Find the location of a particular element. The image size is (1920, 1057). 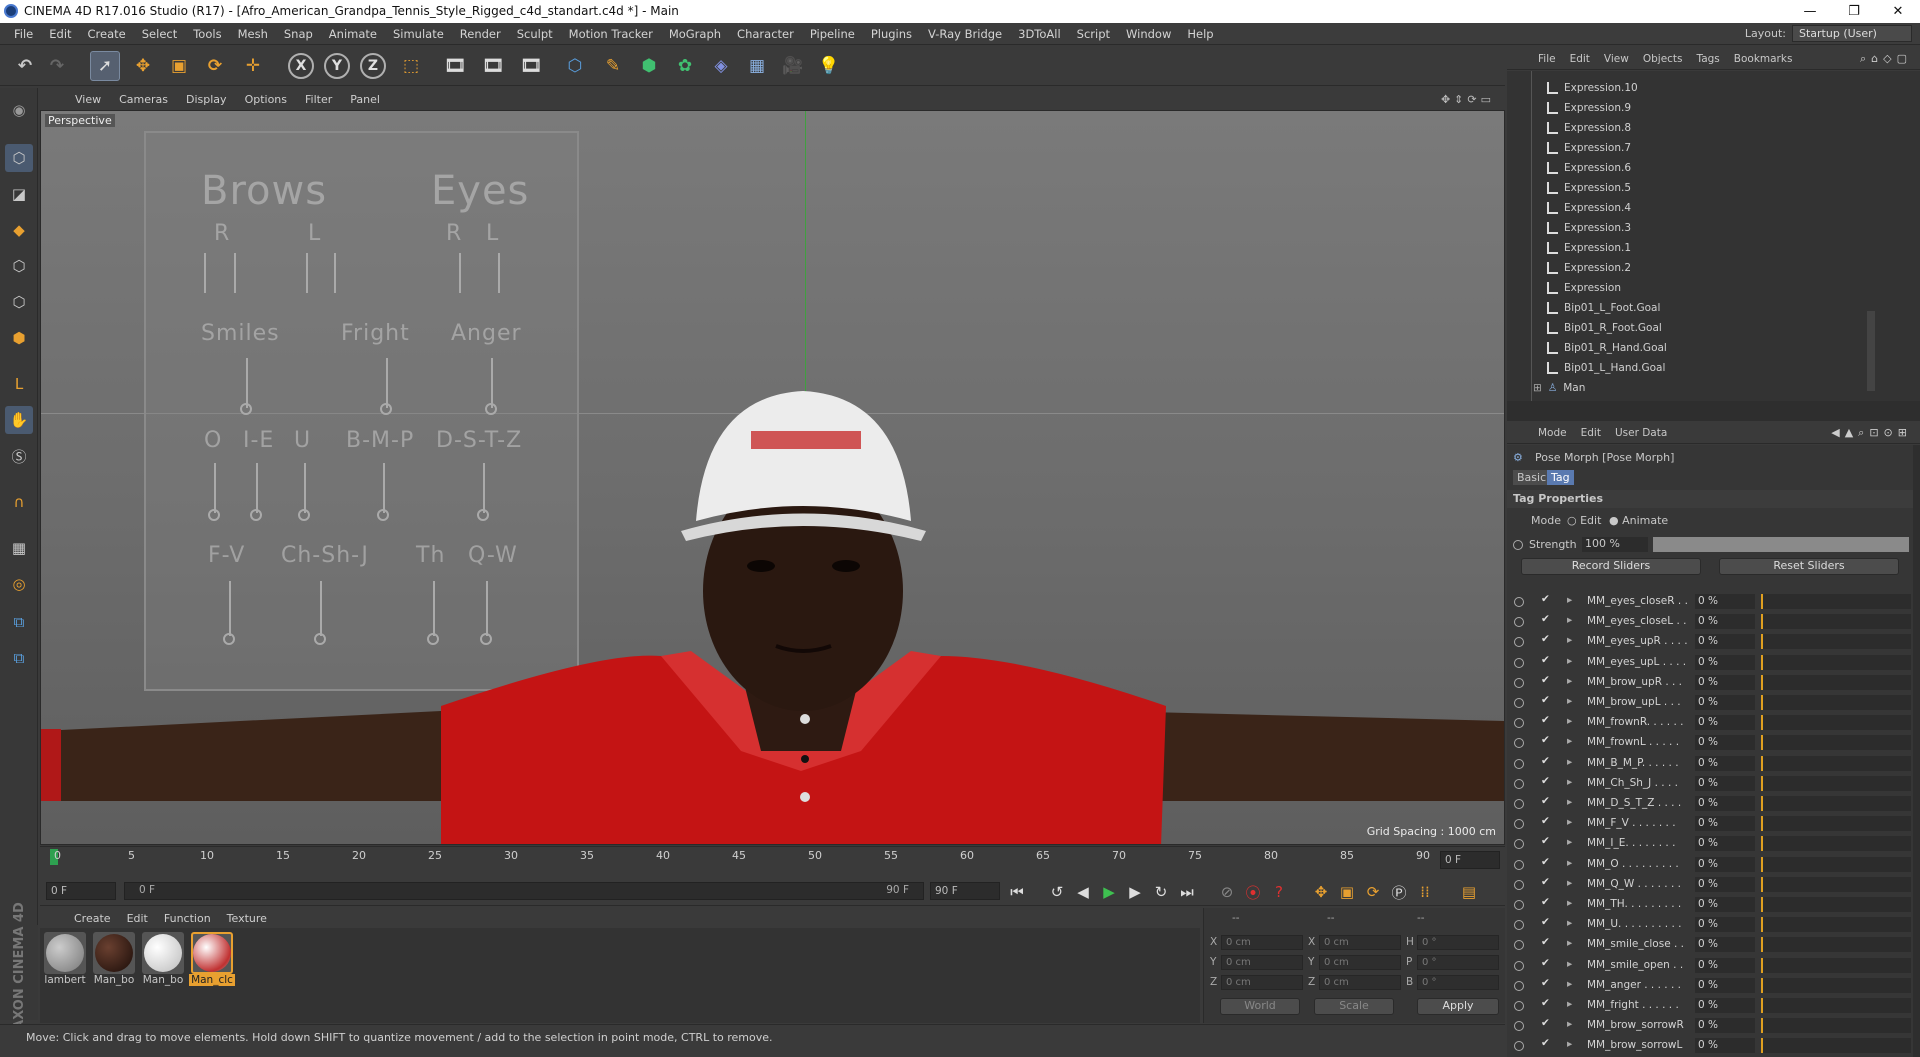

polygons-mode-icon: ⬢ is located at coordinates (19, 338).